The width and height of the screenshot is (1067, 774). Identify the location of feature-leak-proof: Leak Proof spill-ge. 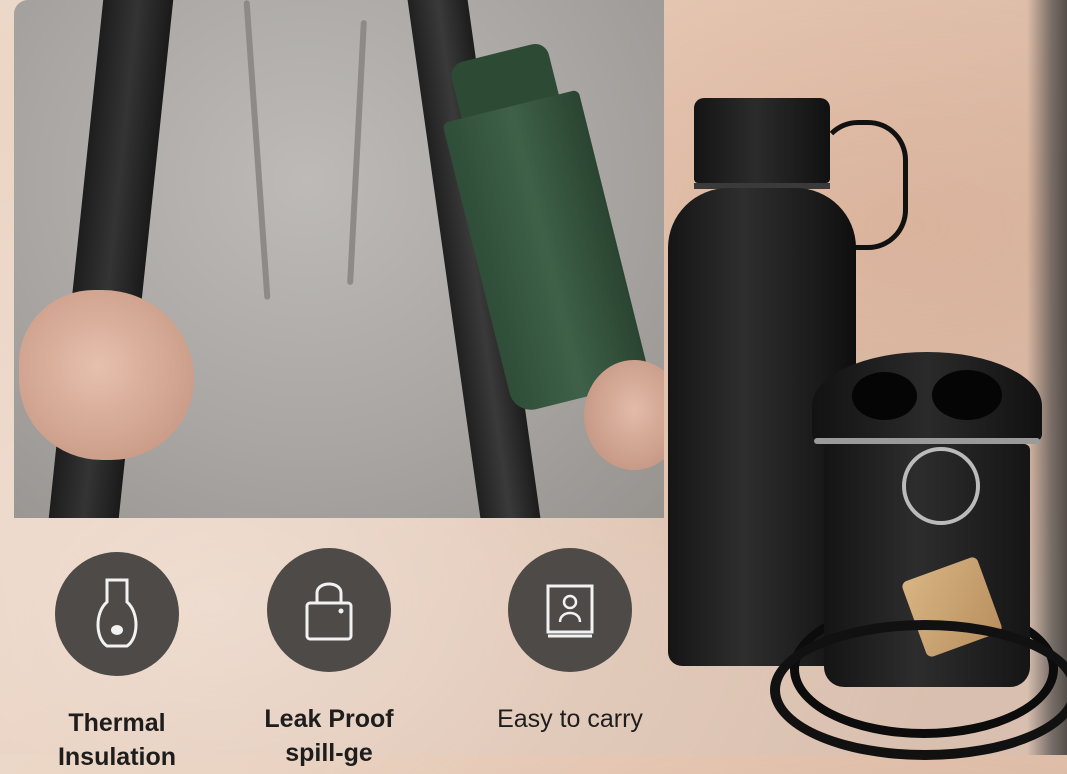
(329, 659).